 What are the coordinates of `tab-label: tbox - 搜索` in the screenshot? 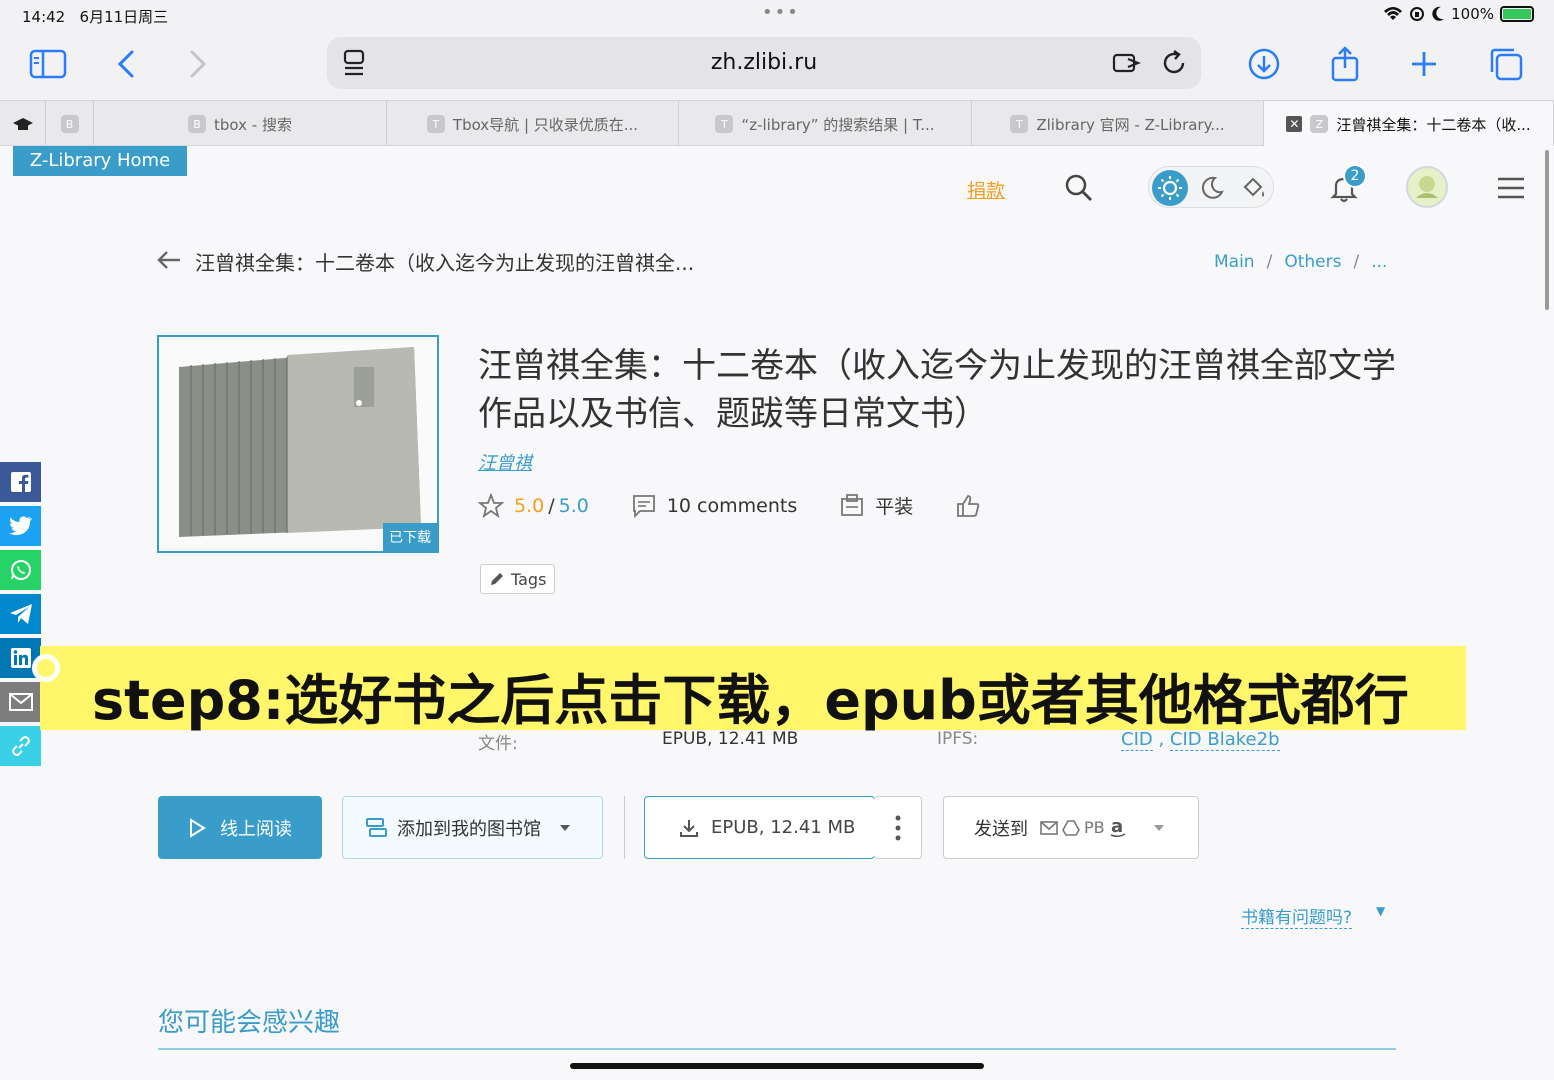 It's located at (253, 124).